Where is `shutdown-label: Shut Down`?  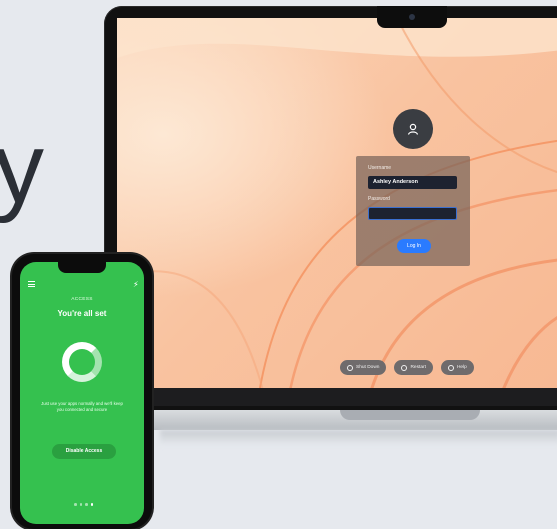
shutdown-label: Shut Down is located at coordinates (368, 367).